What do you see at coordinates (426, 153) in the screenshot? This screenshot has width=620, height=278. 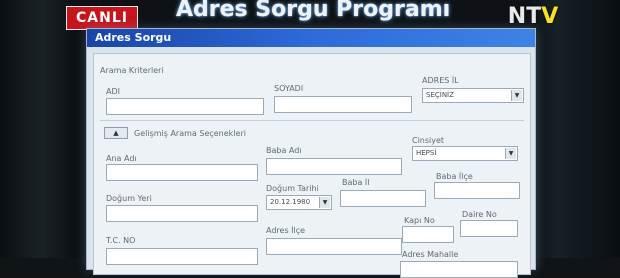 I see `gender-value: HEPSİ` at bounding box center [426, 153].